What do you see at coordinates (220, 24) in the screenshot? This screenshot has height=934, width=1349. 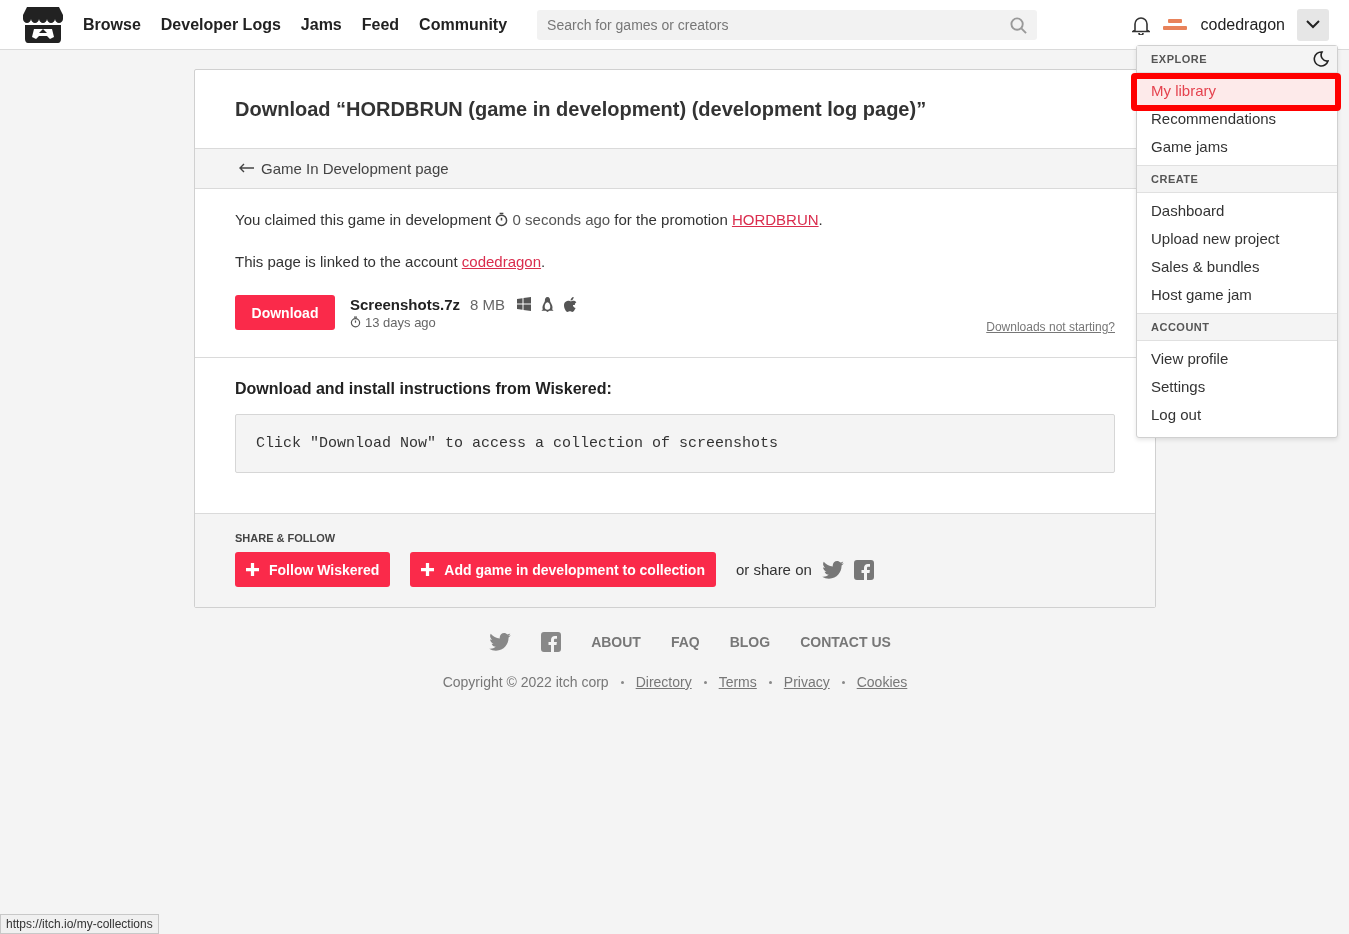 I see `nav-link: Developer Logs` at bounding box center [220, 24].